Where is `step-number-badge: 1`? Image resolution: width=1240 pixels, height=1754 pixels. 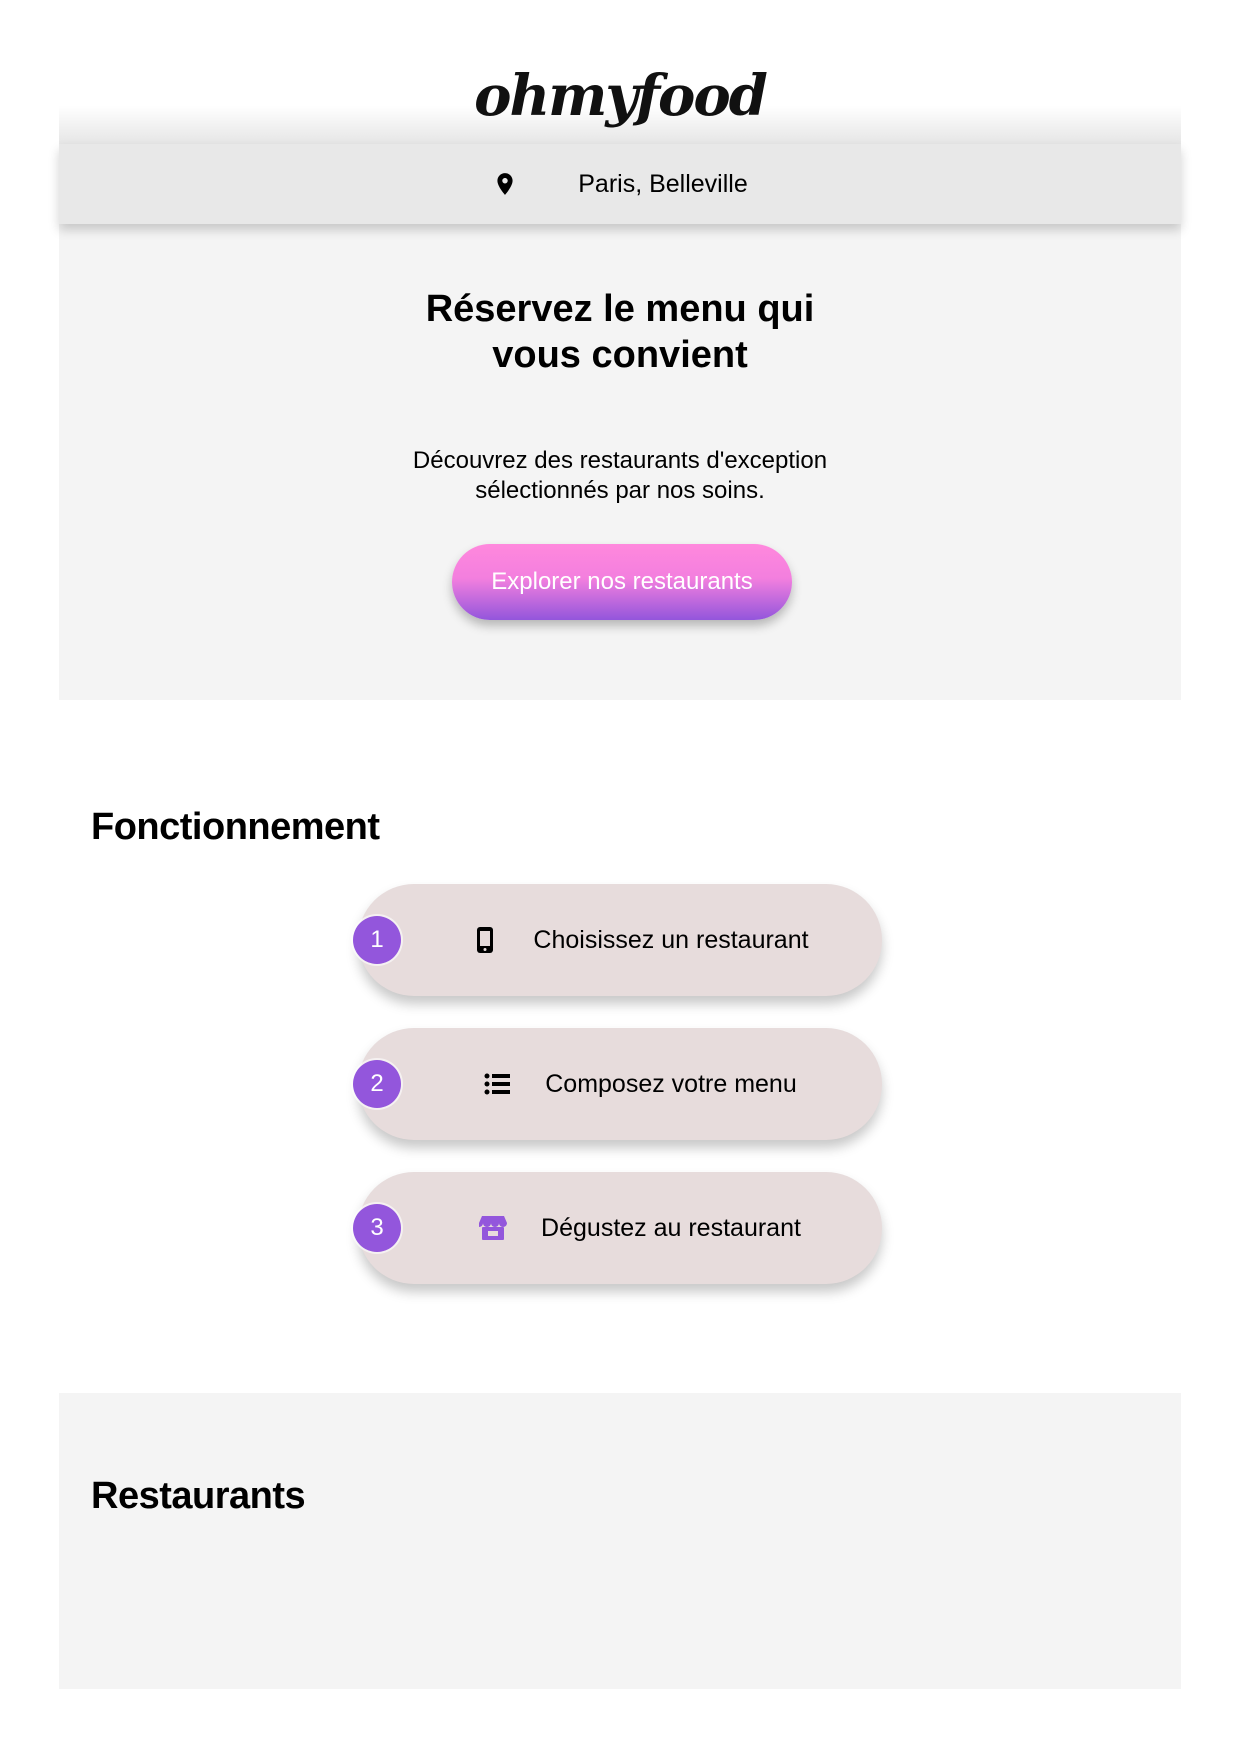
step-number-badge: 1 is located at coordinates (377, 940).